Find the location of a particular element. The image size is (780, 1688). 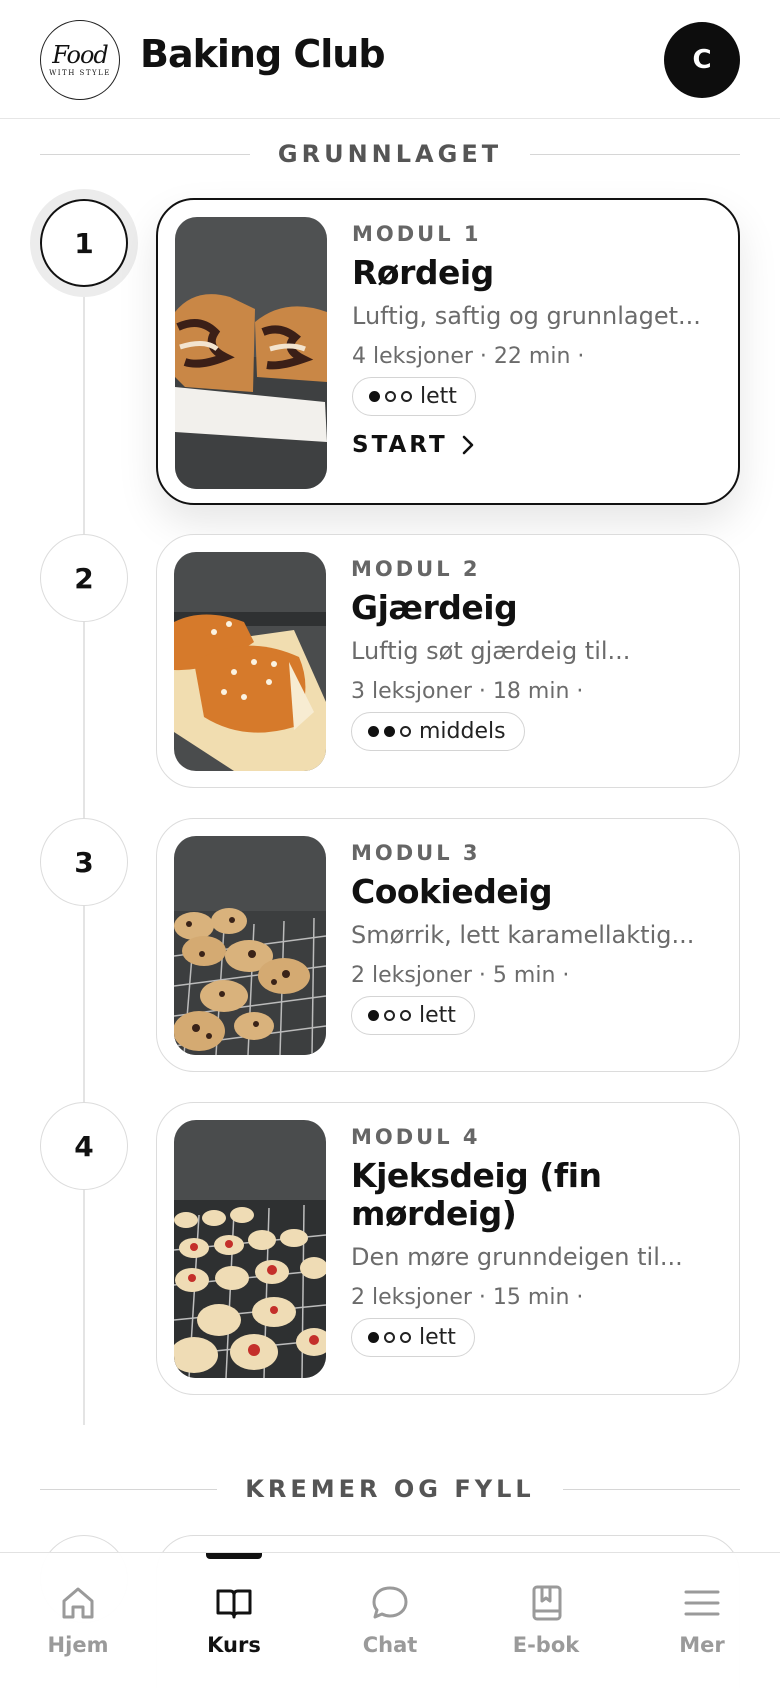

menu-icon is located at coordinates (702, 1603).